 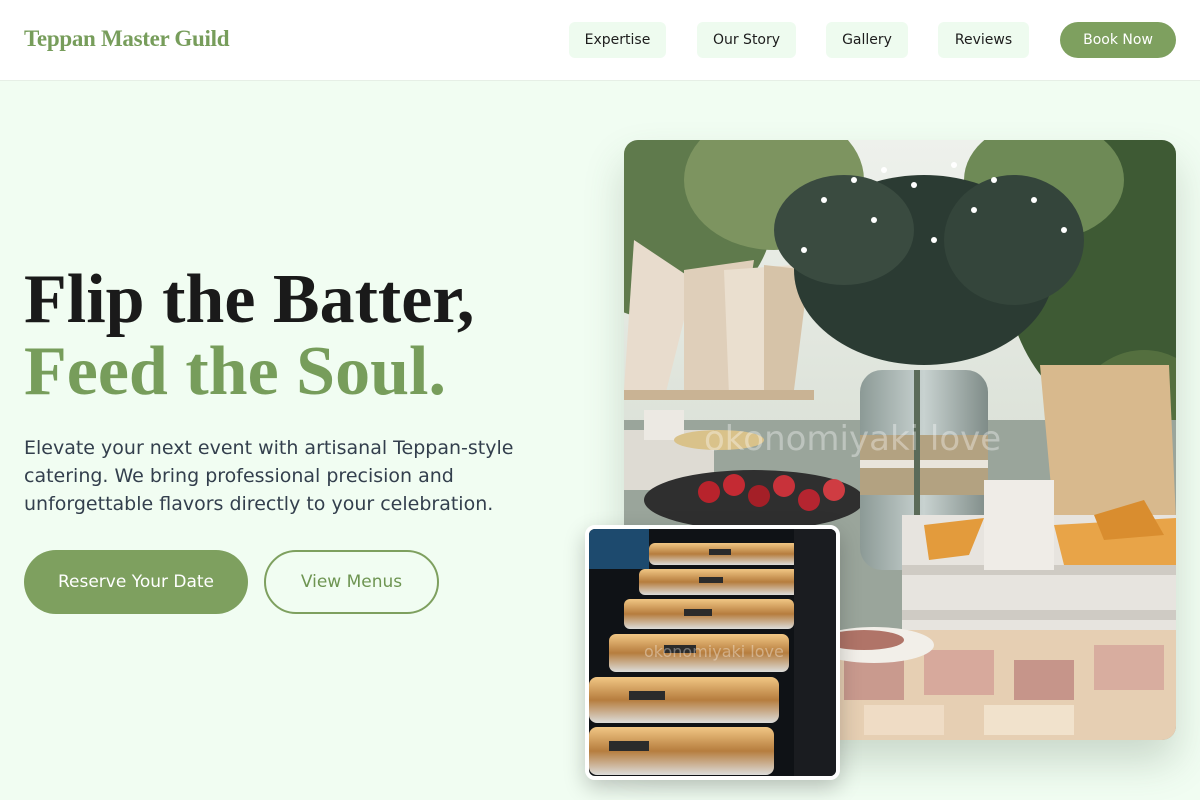 I want to click on small-image-watermark: okonomiyaki love, so click(x=714, y=651).